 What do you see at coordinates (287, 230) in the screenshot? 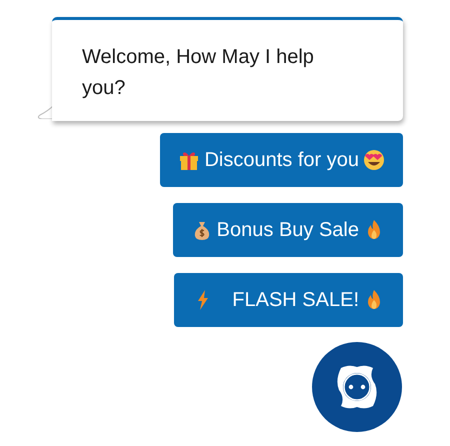
I see `quick-reply-button: Bonus Buy Sale` at bounding box center [287, 230].